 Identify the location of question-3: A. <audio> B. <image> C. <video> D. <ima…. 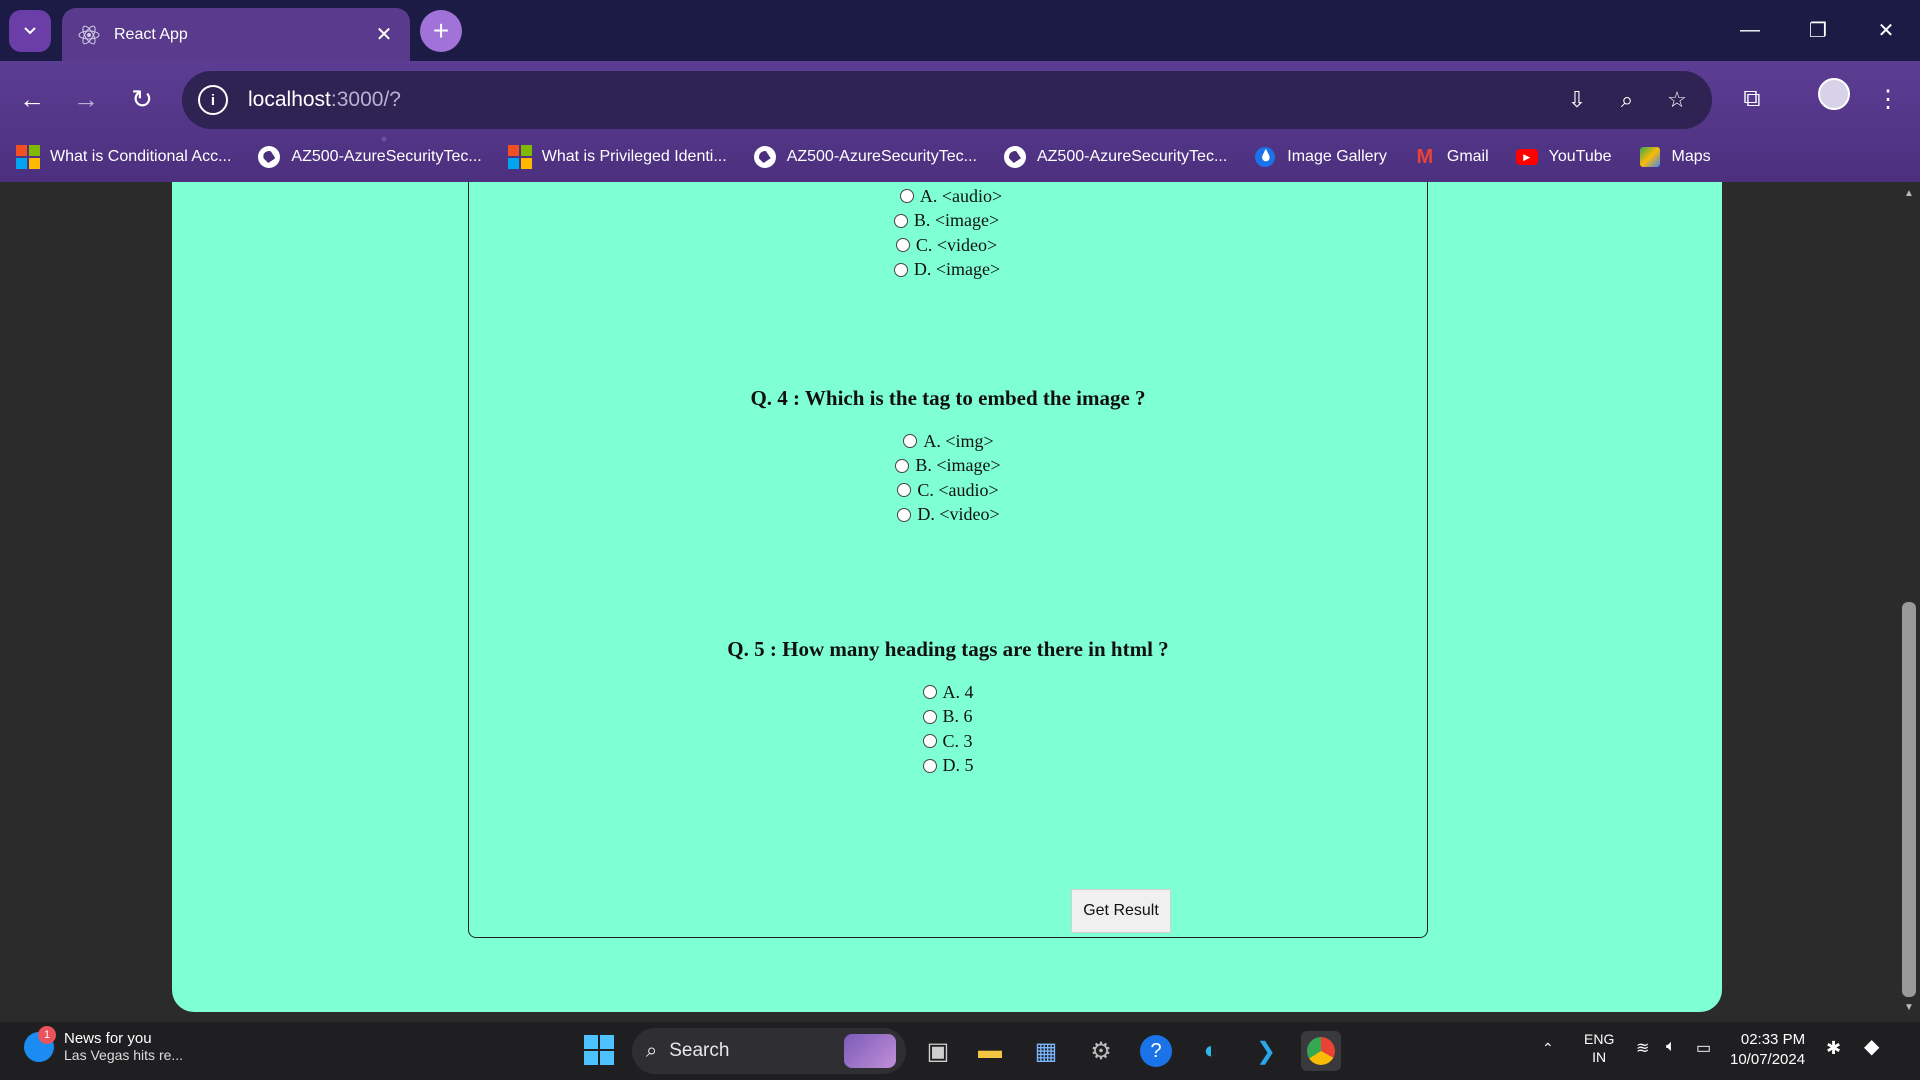
(948, 233).